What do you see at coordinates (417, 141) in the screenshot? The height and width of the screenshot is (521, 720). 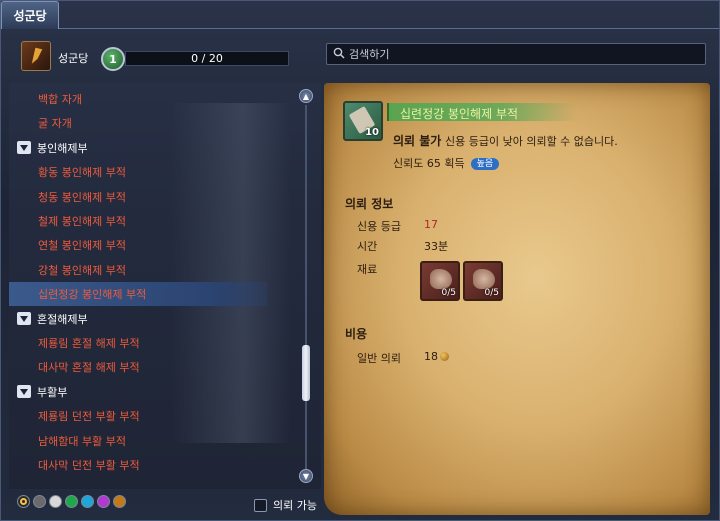 I see `status-label: 의뢰 불가` at bounding box center [417, 141].